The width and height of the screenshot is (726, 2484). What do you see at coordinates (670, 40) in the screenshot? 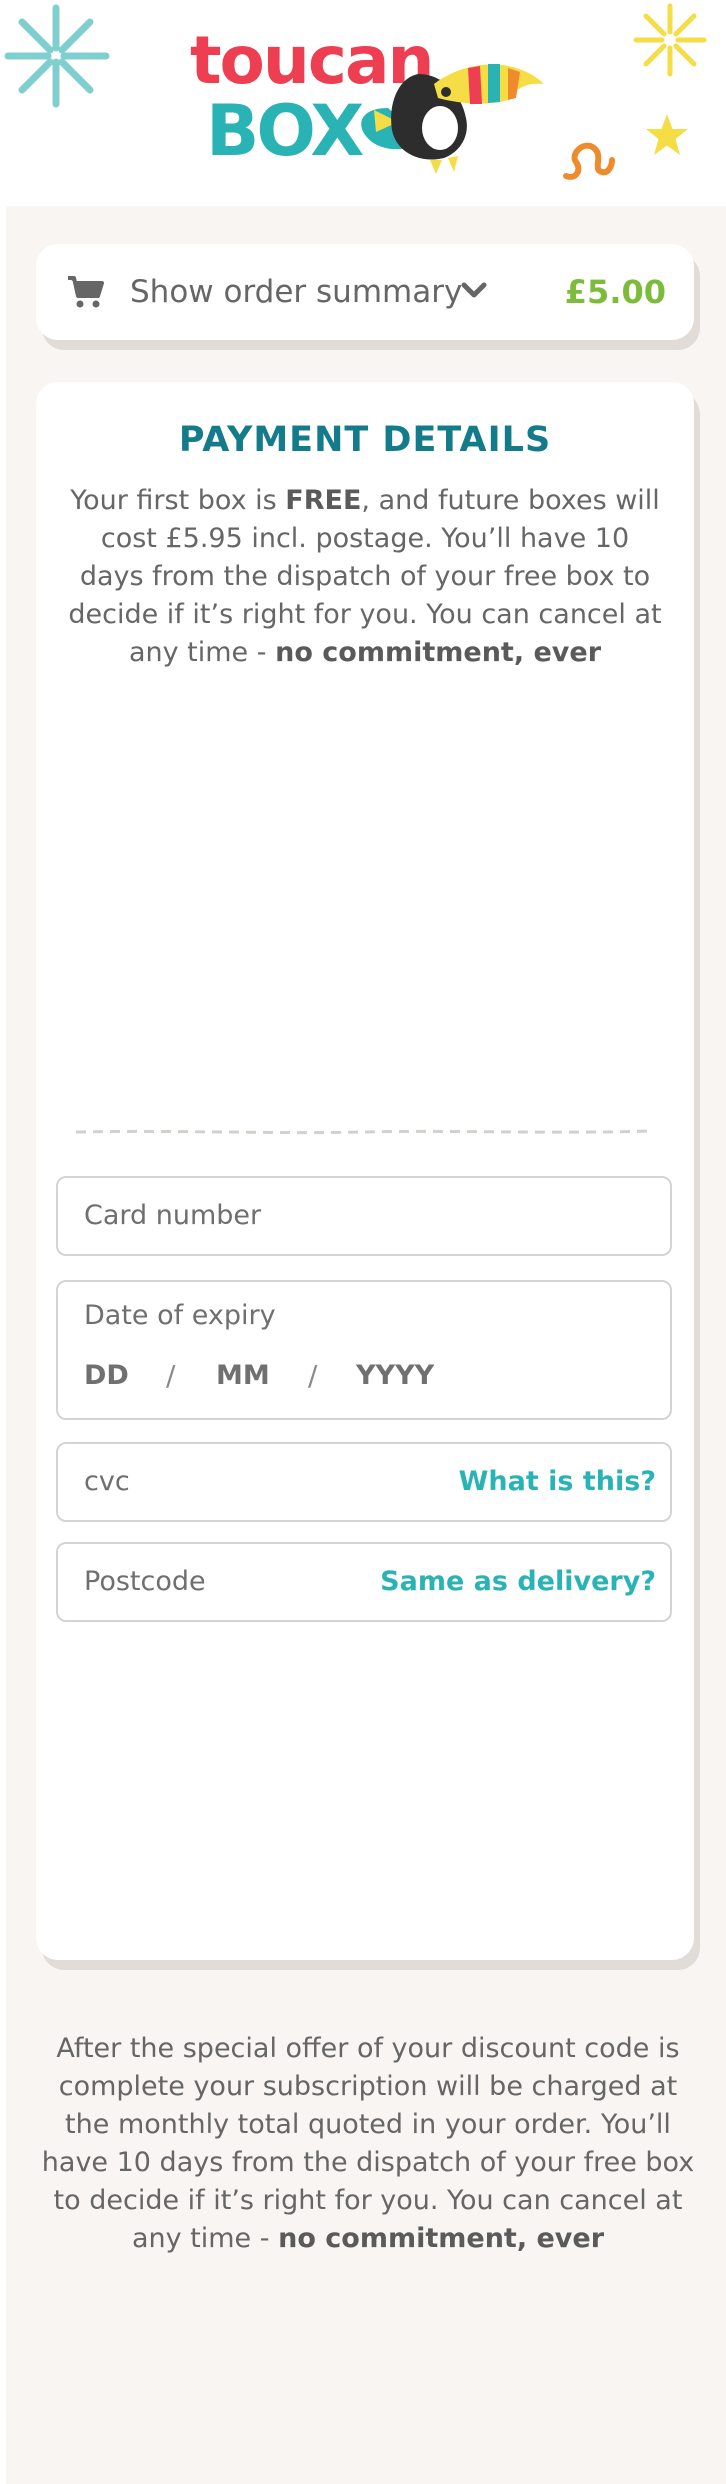
I see `yellow-burst-icon` at bounding box center [670, 40].